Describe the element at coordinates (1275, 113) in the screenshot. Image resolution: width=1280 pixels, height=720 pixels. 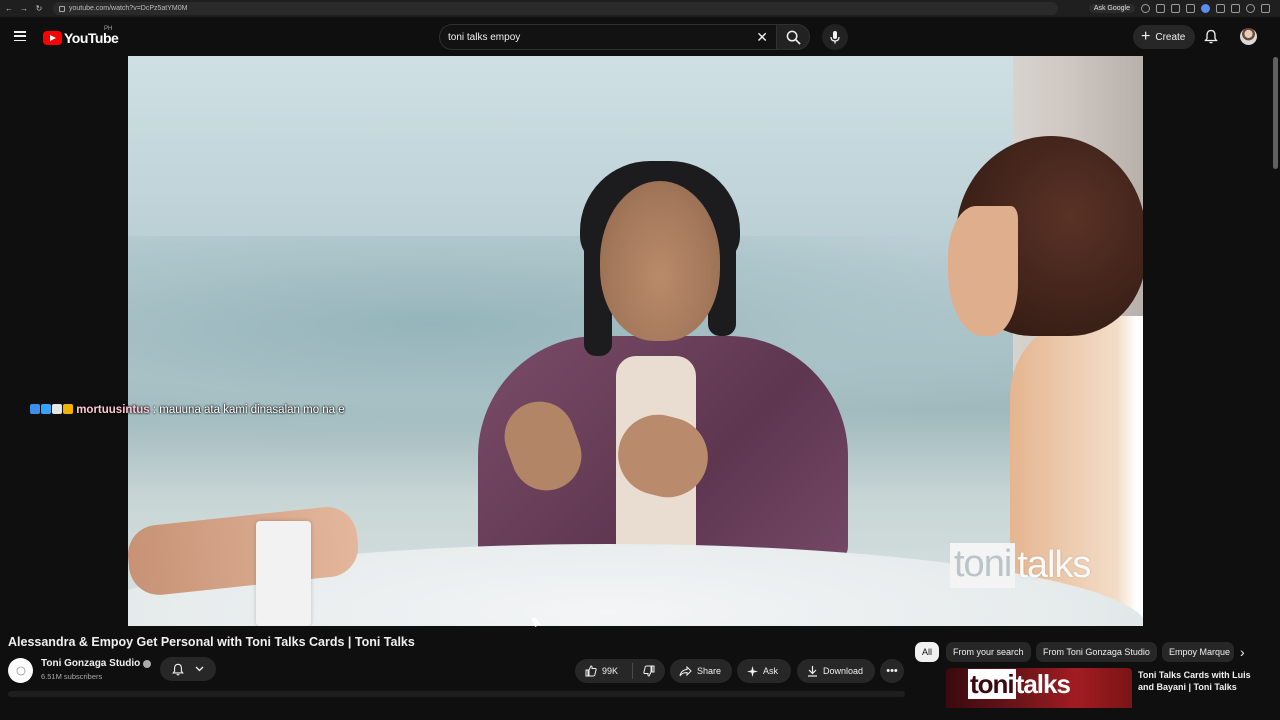
I see `page-scrollbar` at that location.